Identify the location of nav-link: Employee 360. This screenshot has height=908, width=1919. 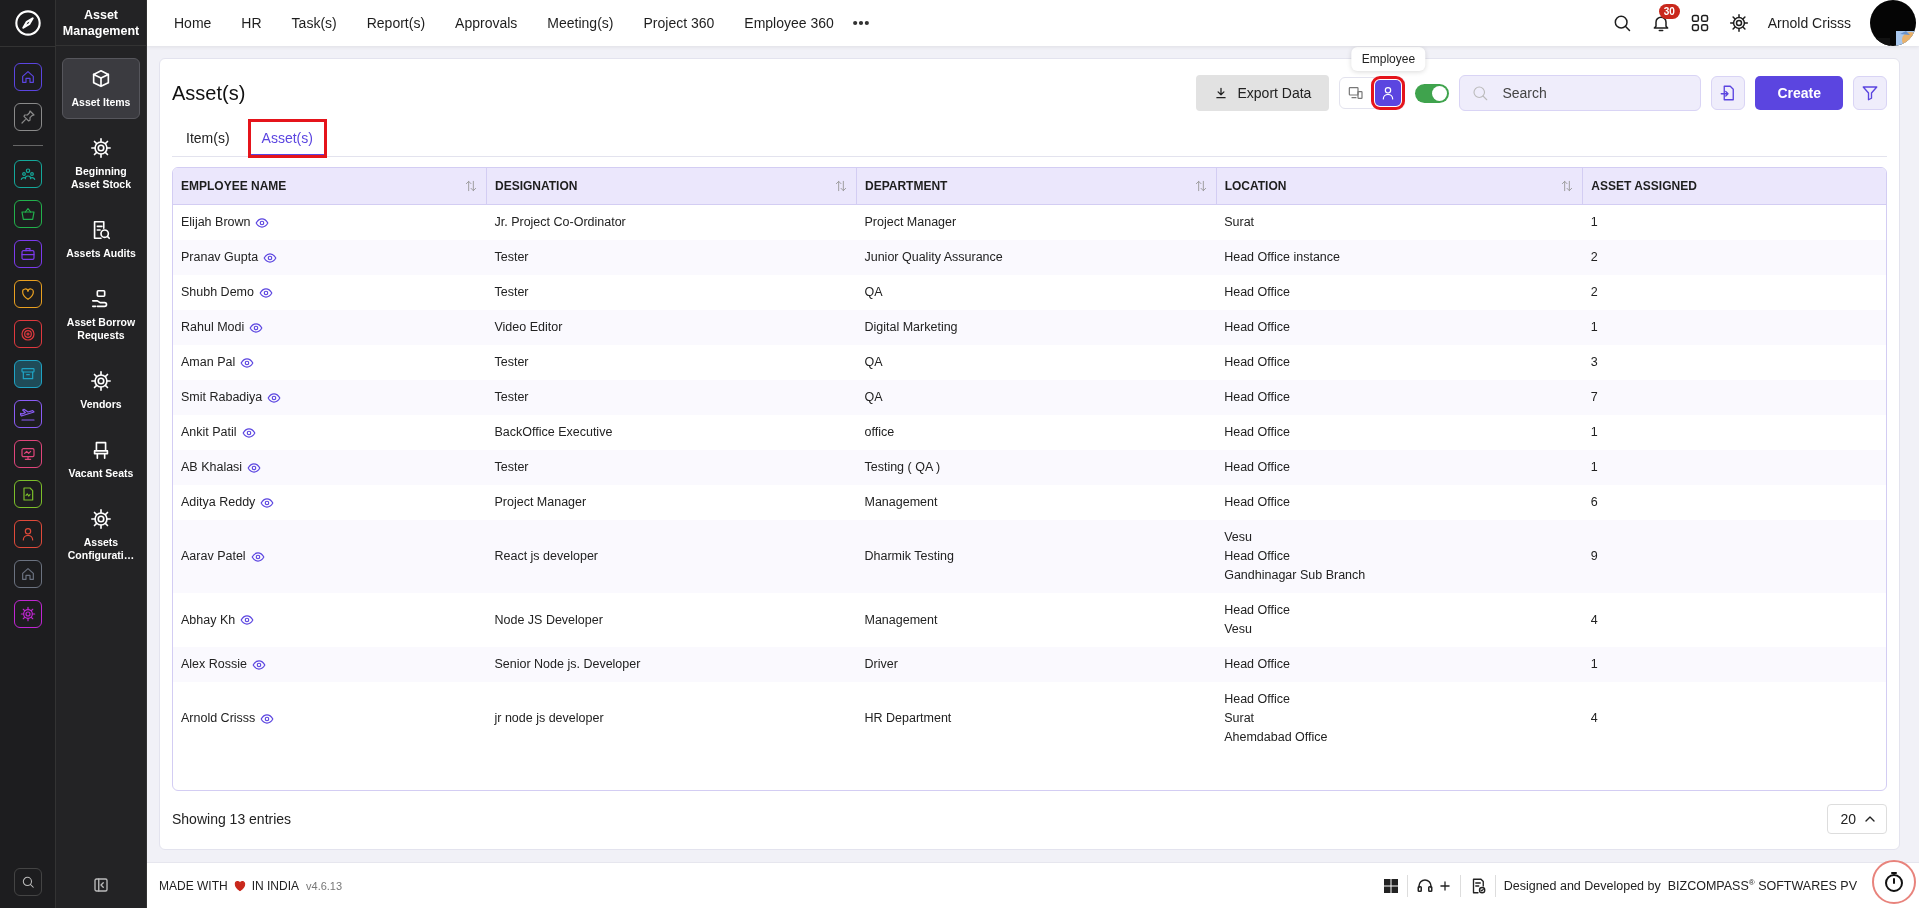
(789, 23).